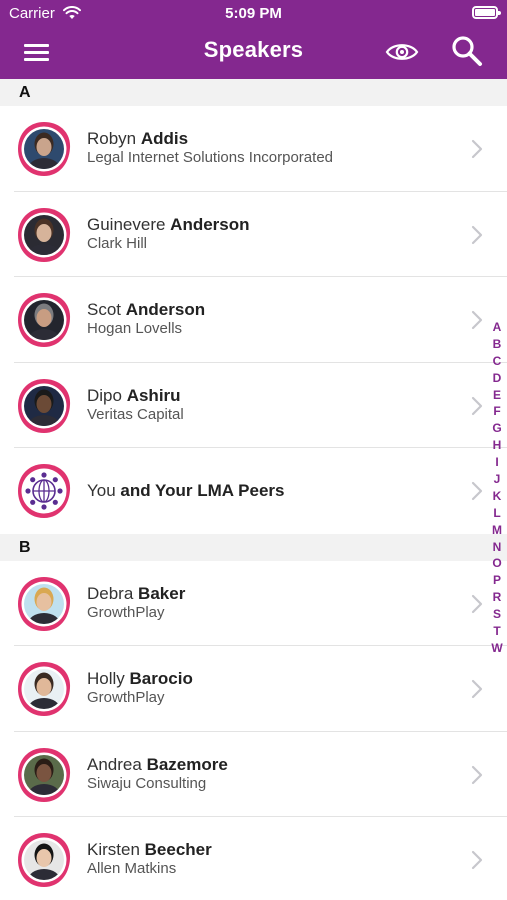 The height and width of the screenshot is (900, 507). I want to click on index-letter: O, so click(497, 563).